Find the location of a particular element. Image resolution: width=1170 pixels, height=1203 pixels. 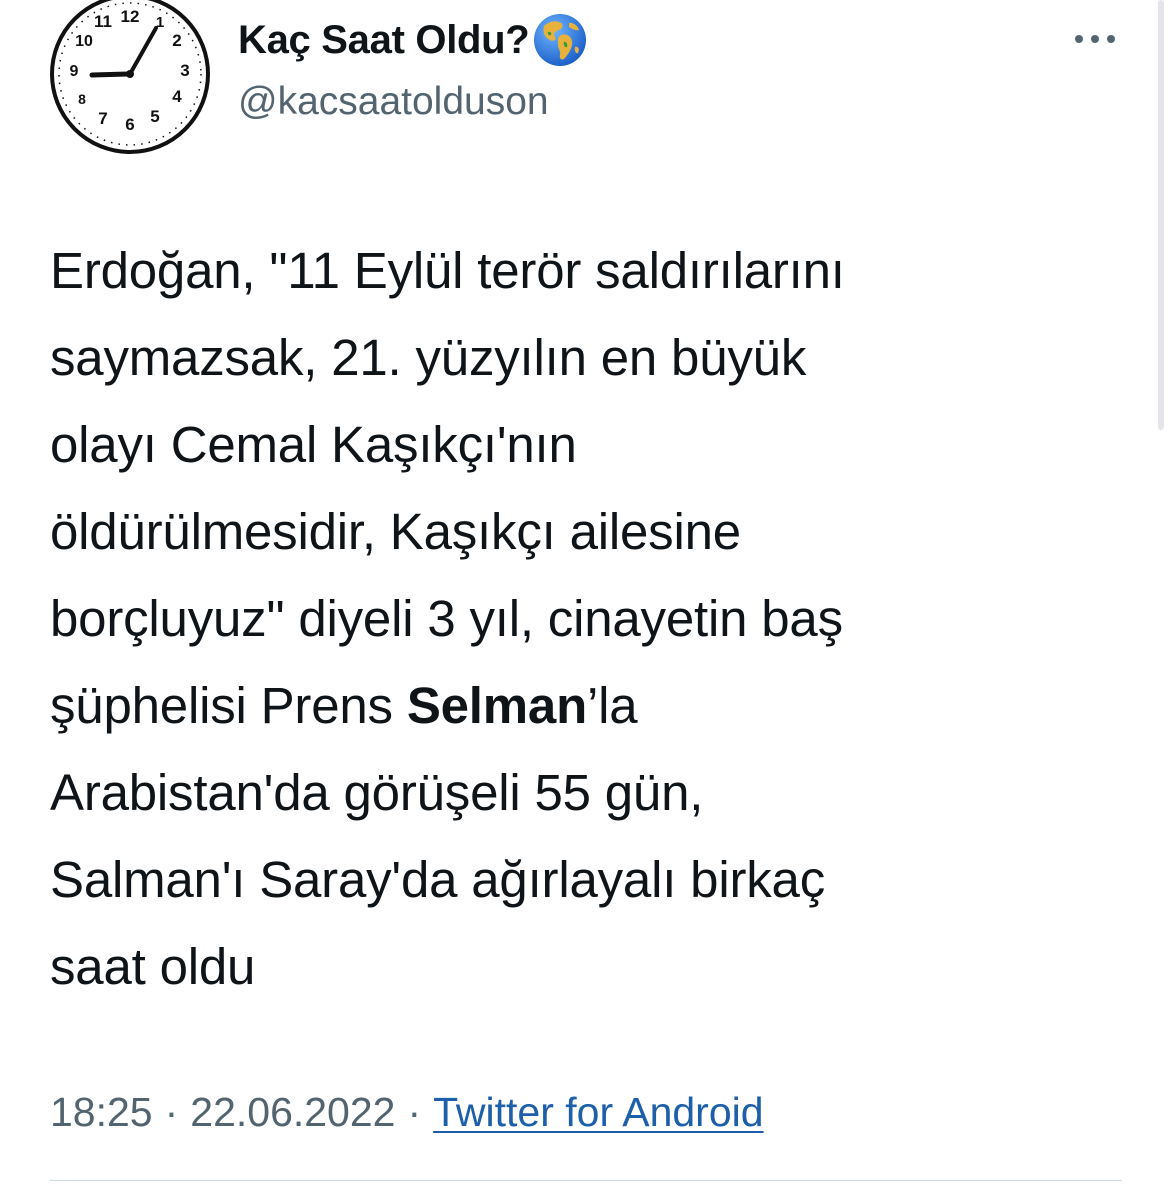

tweet-metadata: 18:25 · 22.06.2022 · Twitter for Android is located at coordinates (407, 1112).